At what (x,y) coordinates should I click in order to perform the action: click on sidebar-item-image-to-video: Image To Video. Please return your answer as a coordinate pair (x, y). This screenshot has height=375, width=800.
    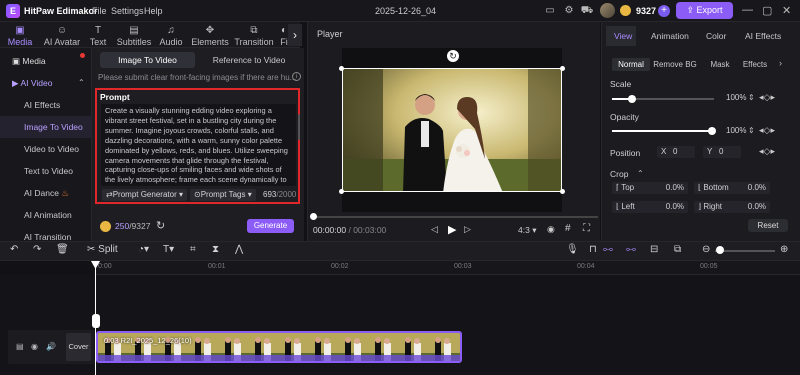
    Looking at the image, I should click on (46, 127).